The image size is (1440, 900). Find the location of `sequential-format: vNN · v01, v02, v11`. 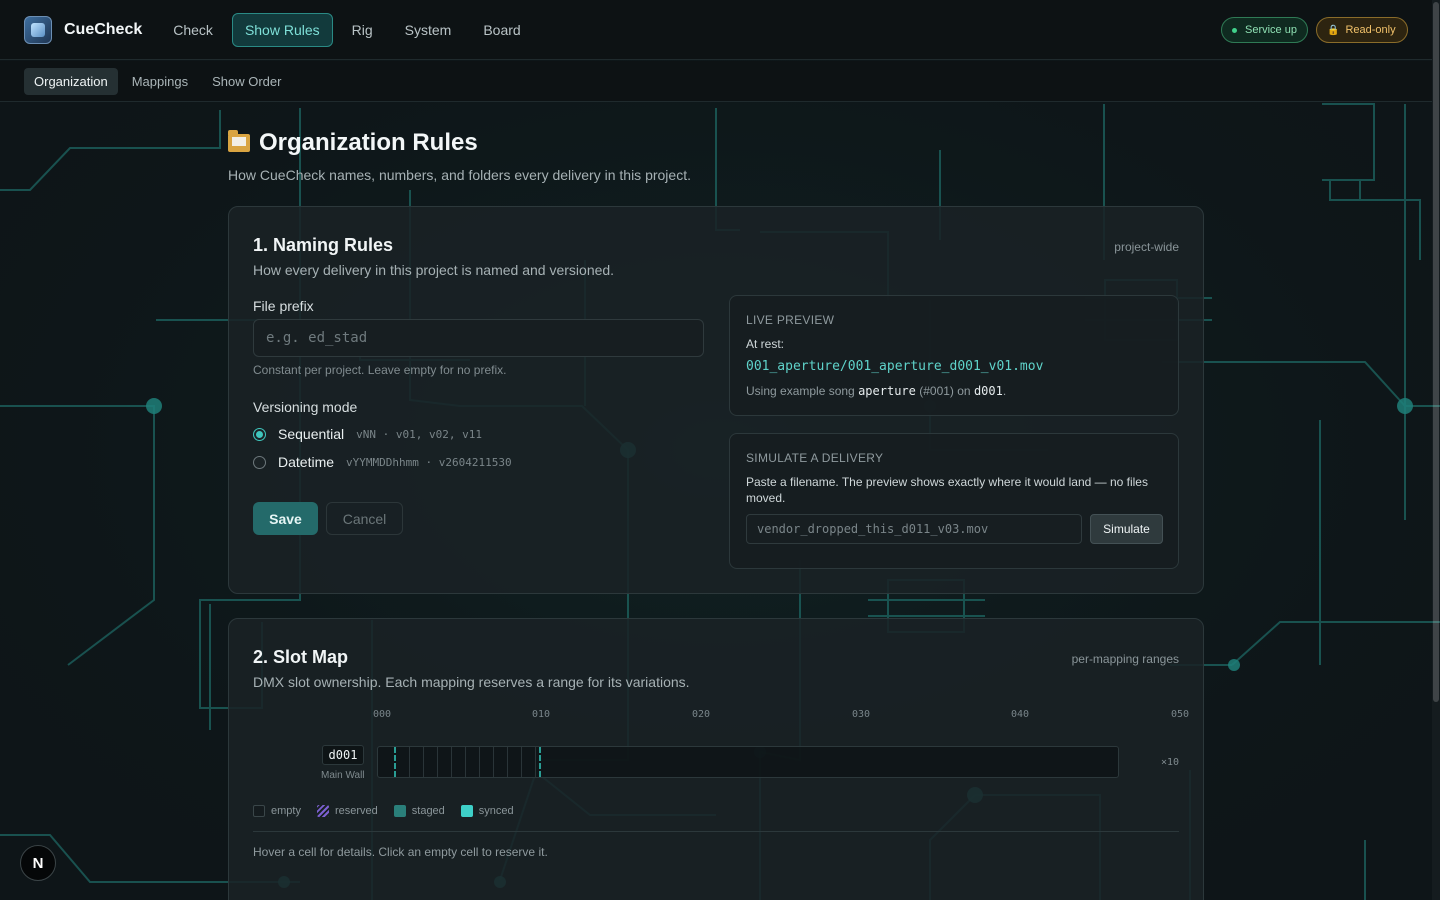

sequential-format: vNN · v01, v02, v11 is located at coordinates (419, 434).